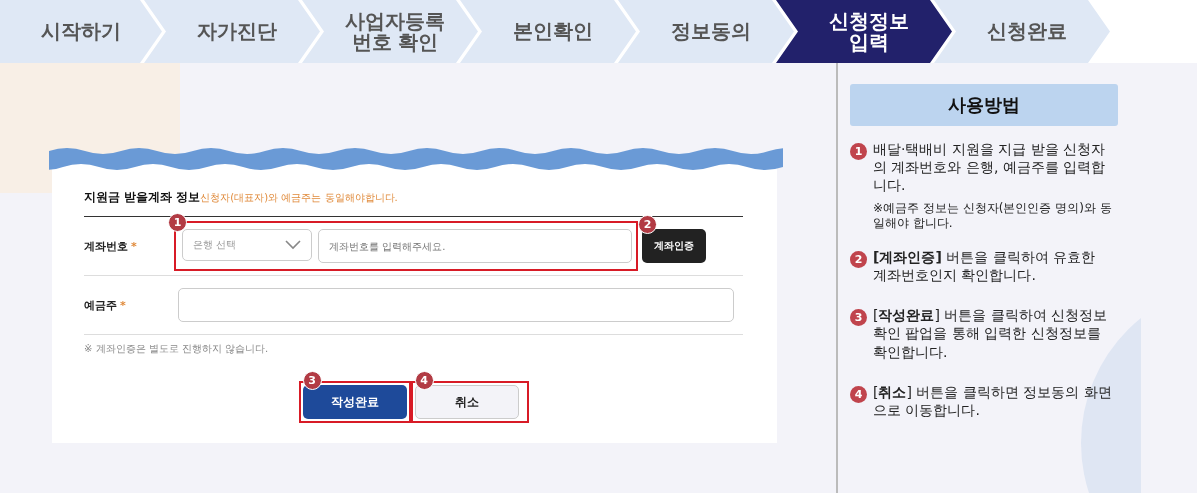  Describe the element at coordinates (424, 380) in the screenshot. I see `callout-badge: 4` at that location.